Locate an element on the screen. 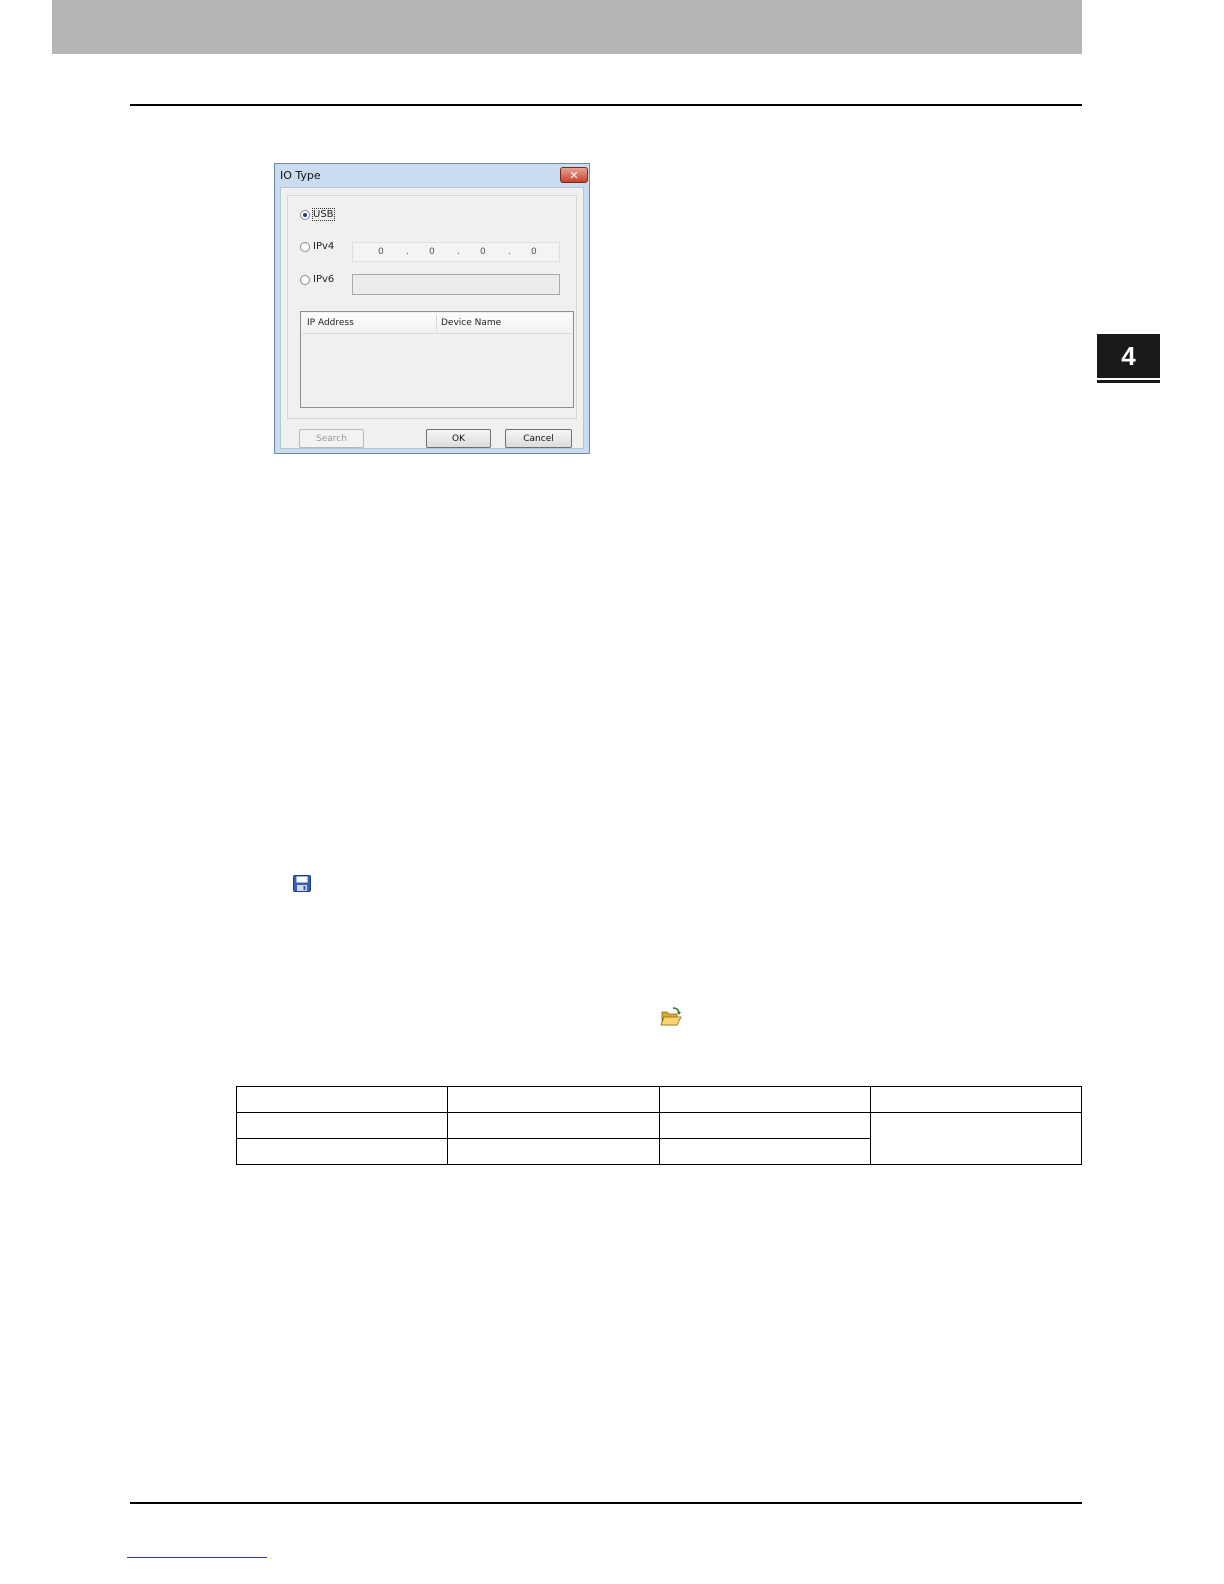 This screenshot has width=1224, height=1584. dialog-title: IO Type is located at coordinates (300, 175).